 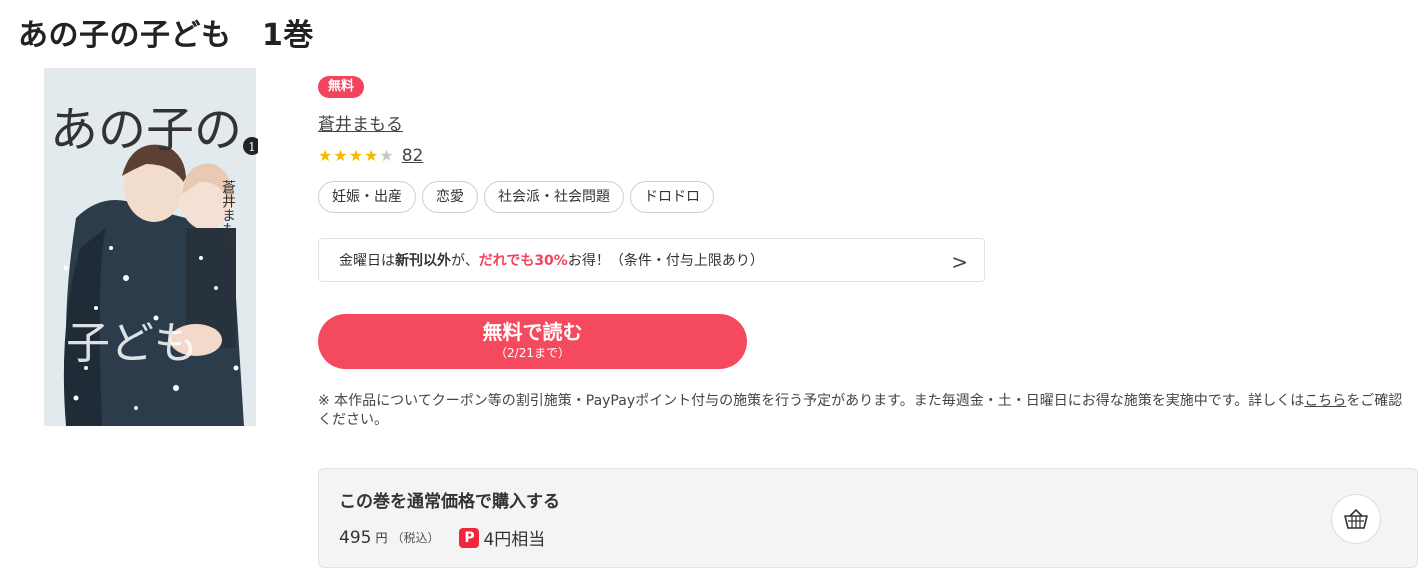 I want to click on price-currency: 円, so click(x=381, y=538).